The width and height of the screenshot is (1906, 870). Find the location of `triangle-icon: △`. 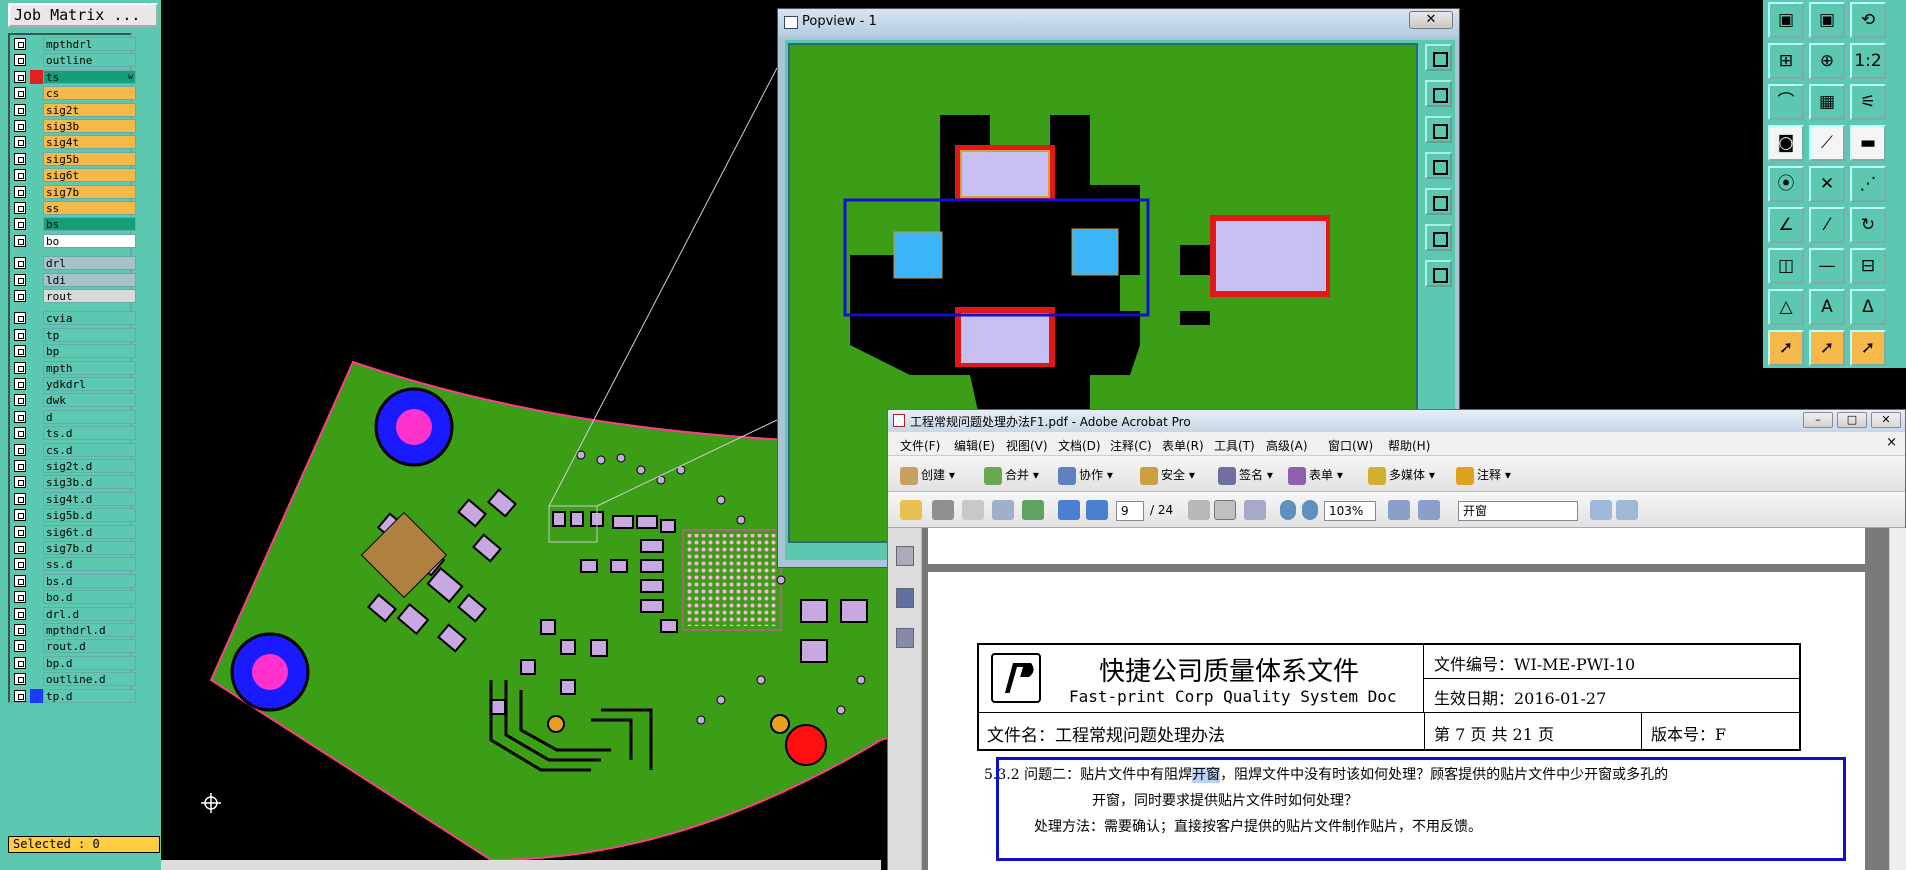

triangle-icon: △ is located at coordinates (1786, 307).